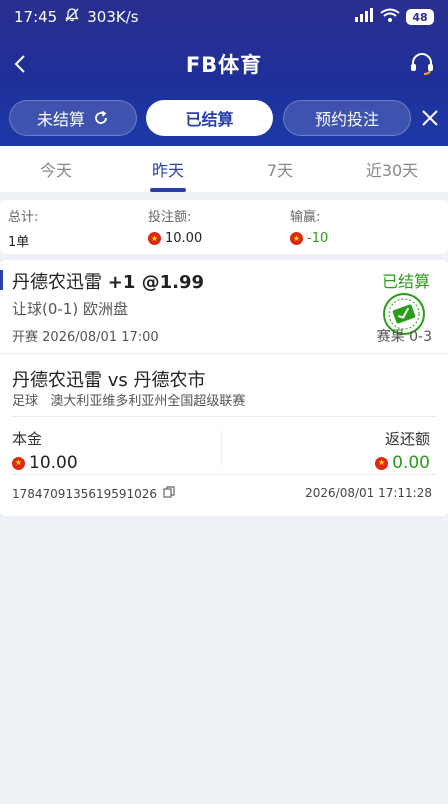 The height and width of the screenshot is (804, 448). I want to click on handicap-odds: +1 @1.99, so click(156, 282).